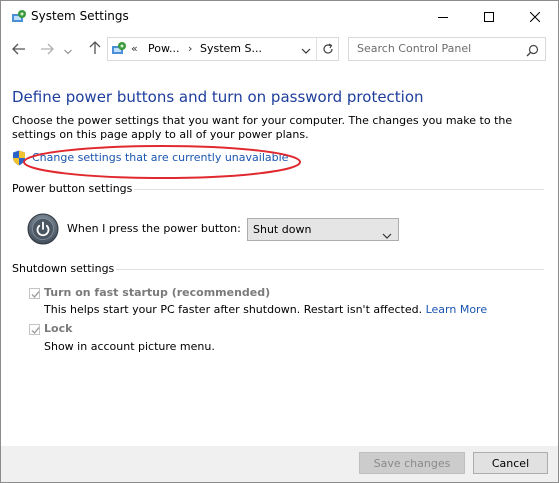  Describe the element at coordinates (510, 463) in the screenshot. I see `cancel-button: Cancel` at that location.